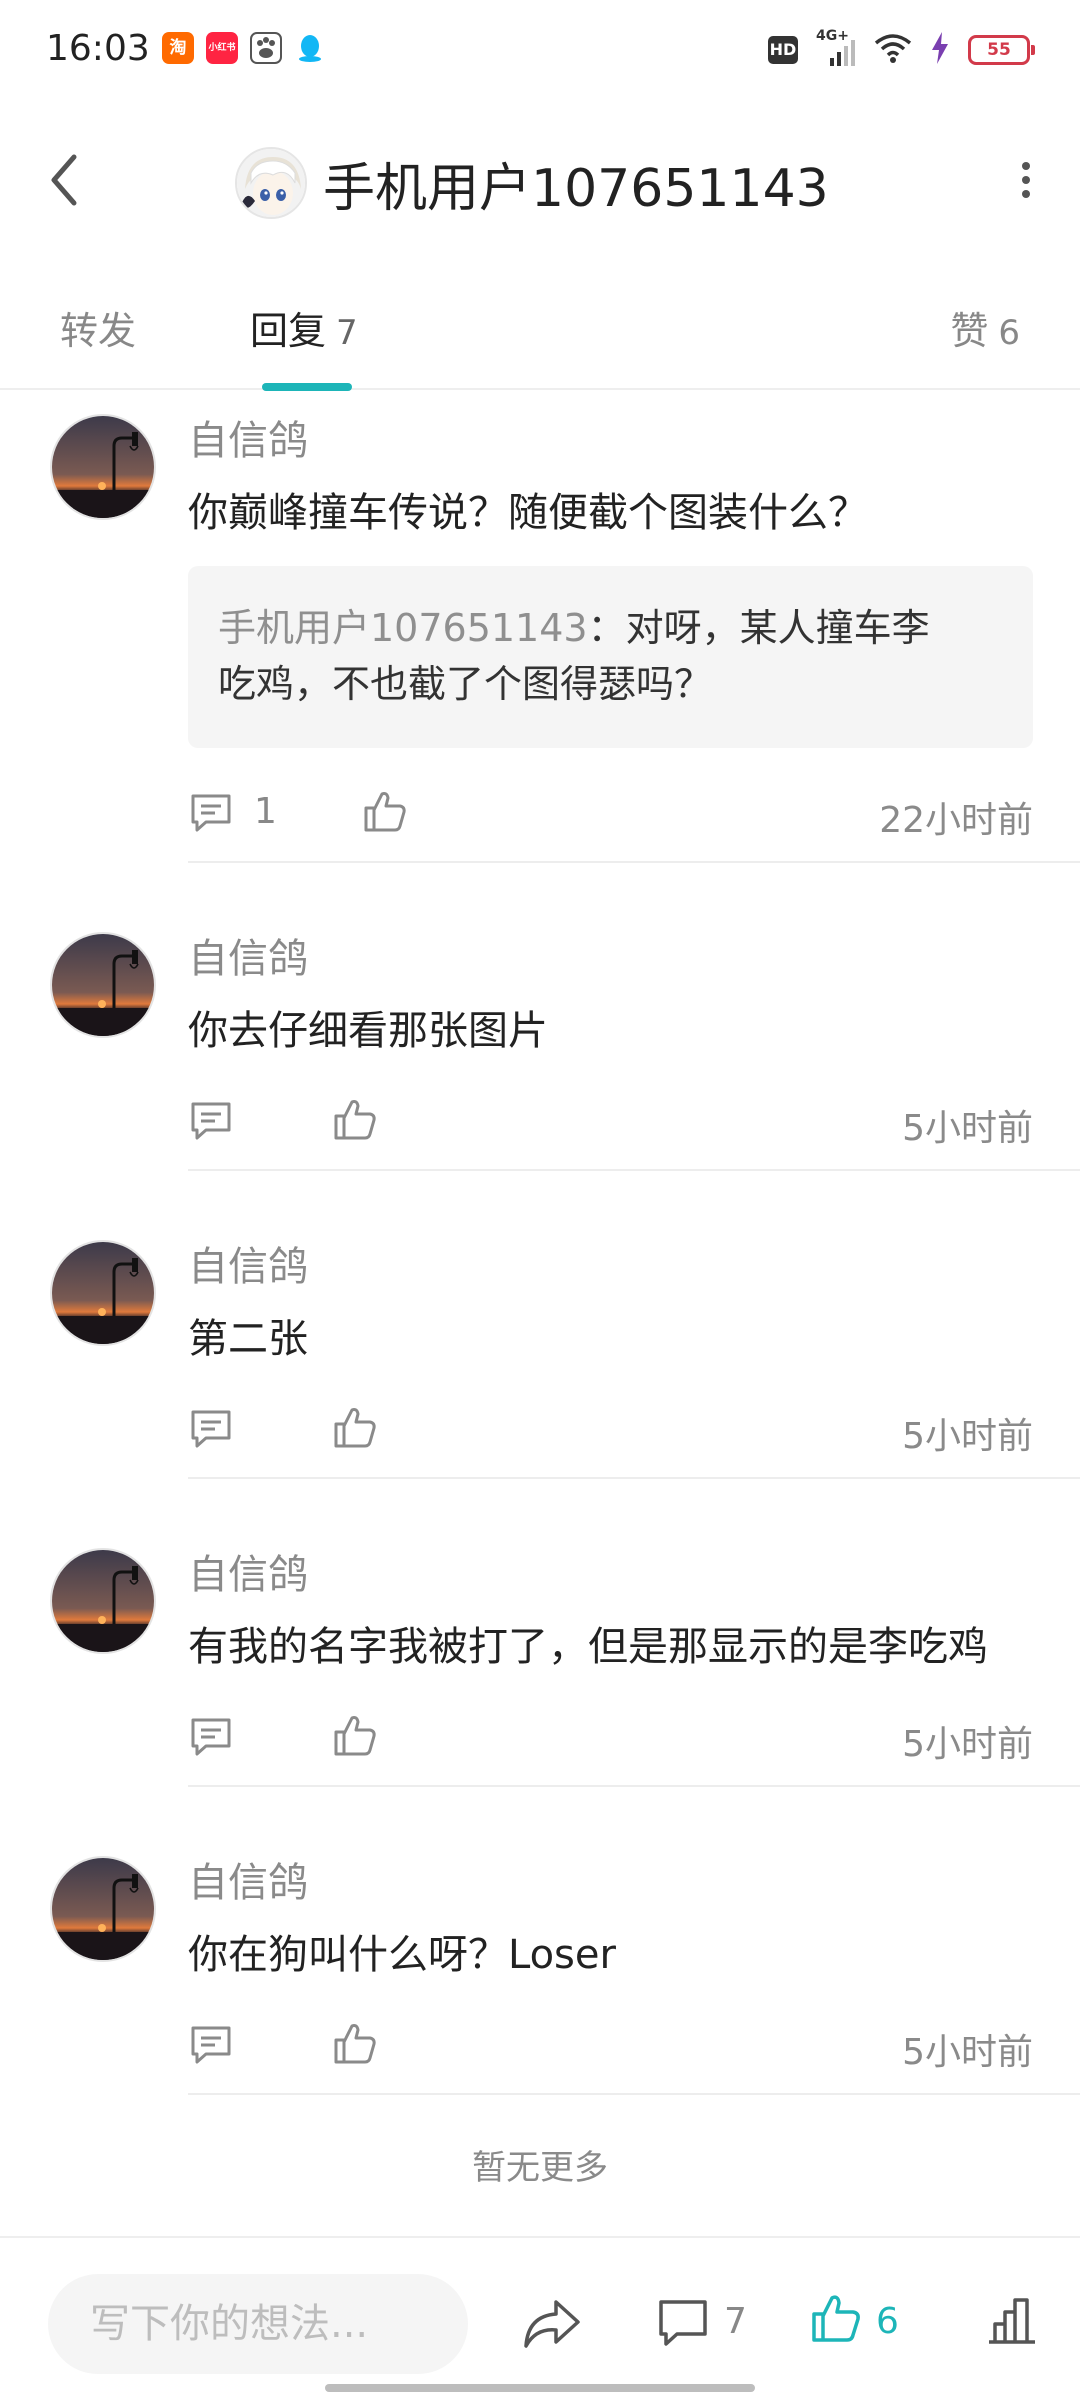  I want to click on tab-label: 回复, so click(288, 331).